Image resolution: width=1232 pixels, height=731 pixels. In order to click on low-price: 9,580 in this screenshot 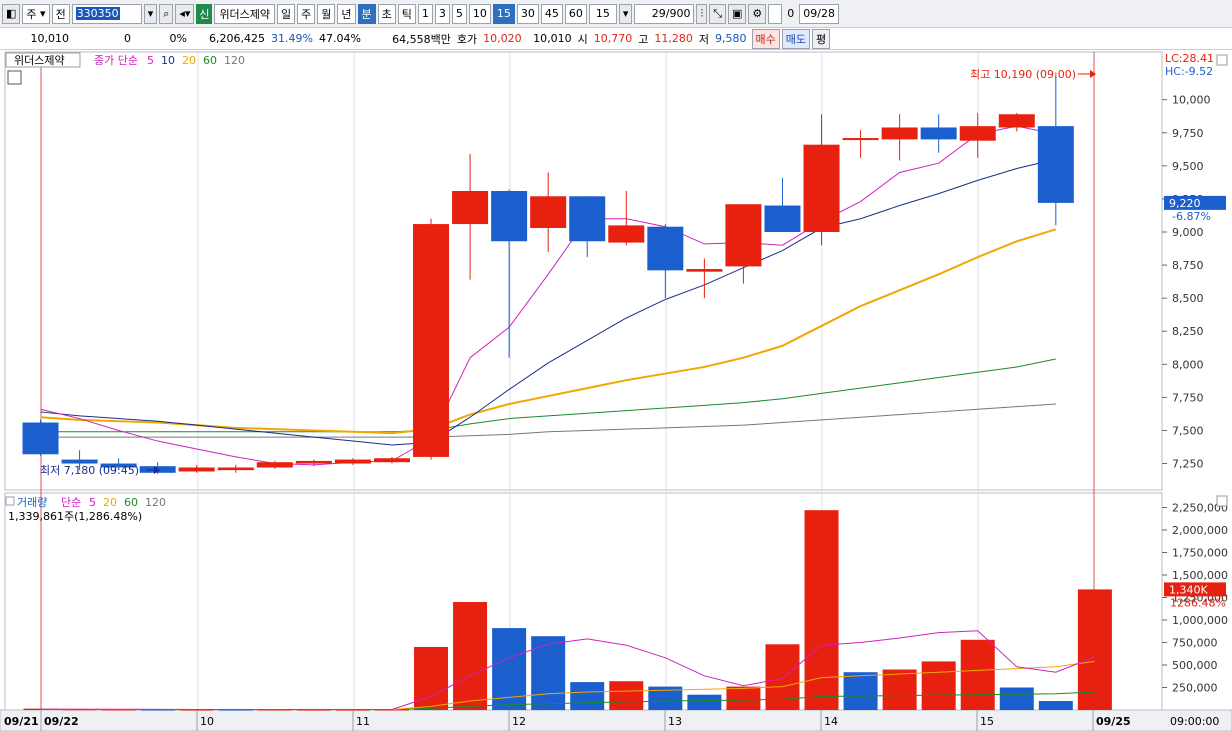, I will do `click(731, 38)`.